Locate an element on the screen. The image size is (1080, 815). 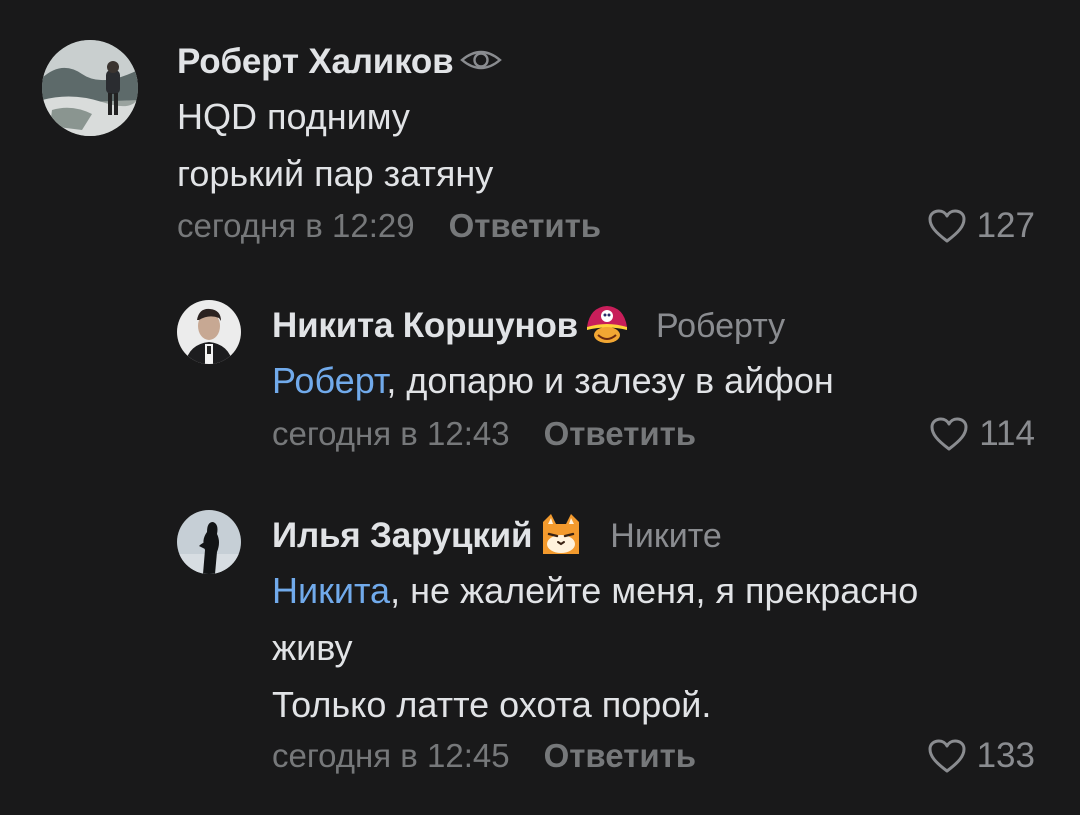
author-name: Никита Коршунов is located at coordinates (425, 326).